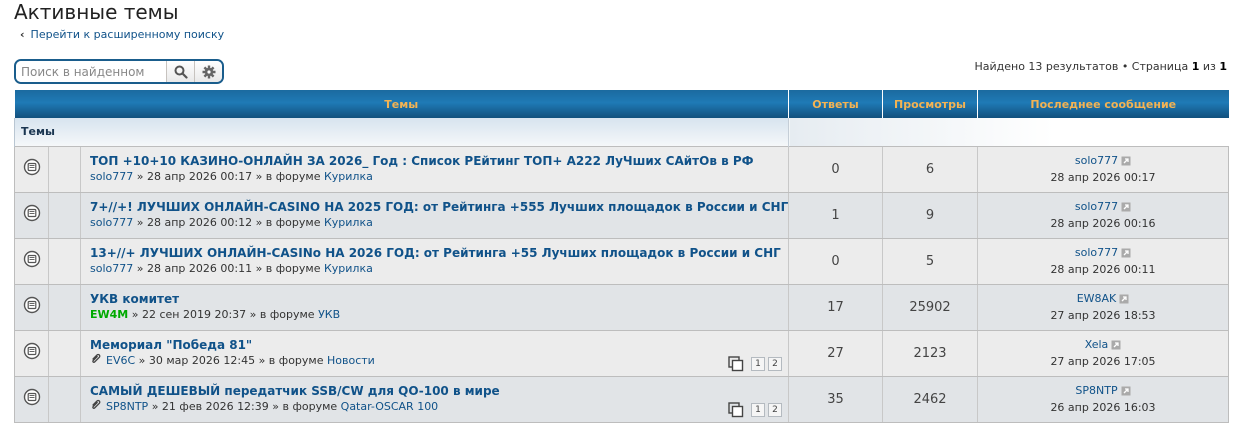 The image size is (1233, 423). I want to click on replies-count: 27, so click(835, 353).